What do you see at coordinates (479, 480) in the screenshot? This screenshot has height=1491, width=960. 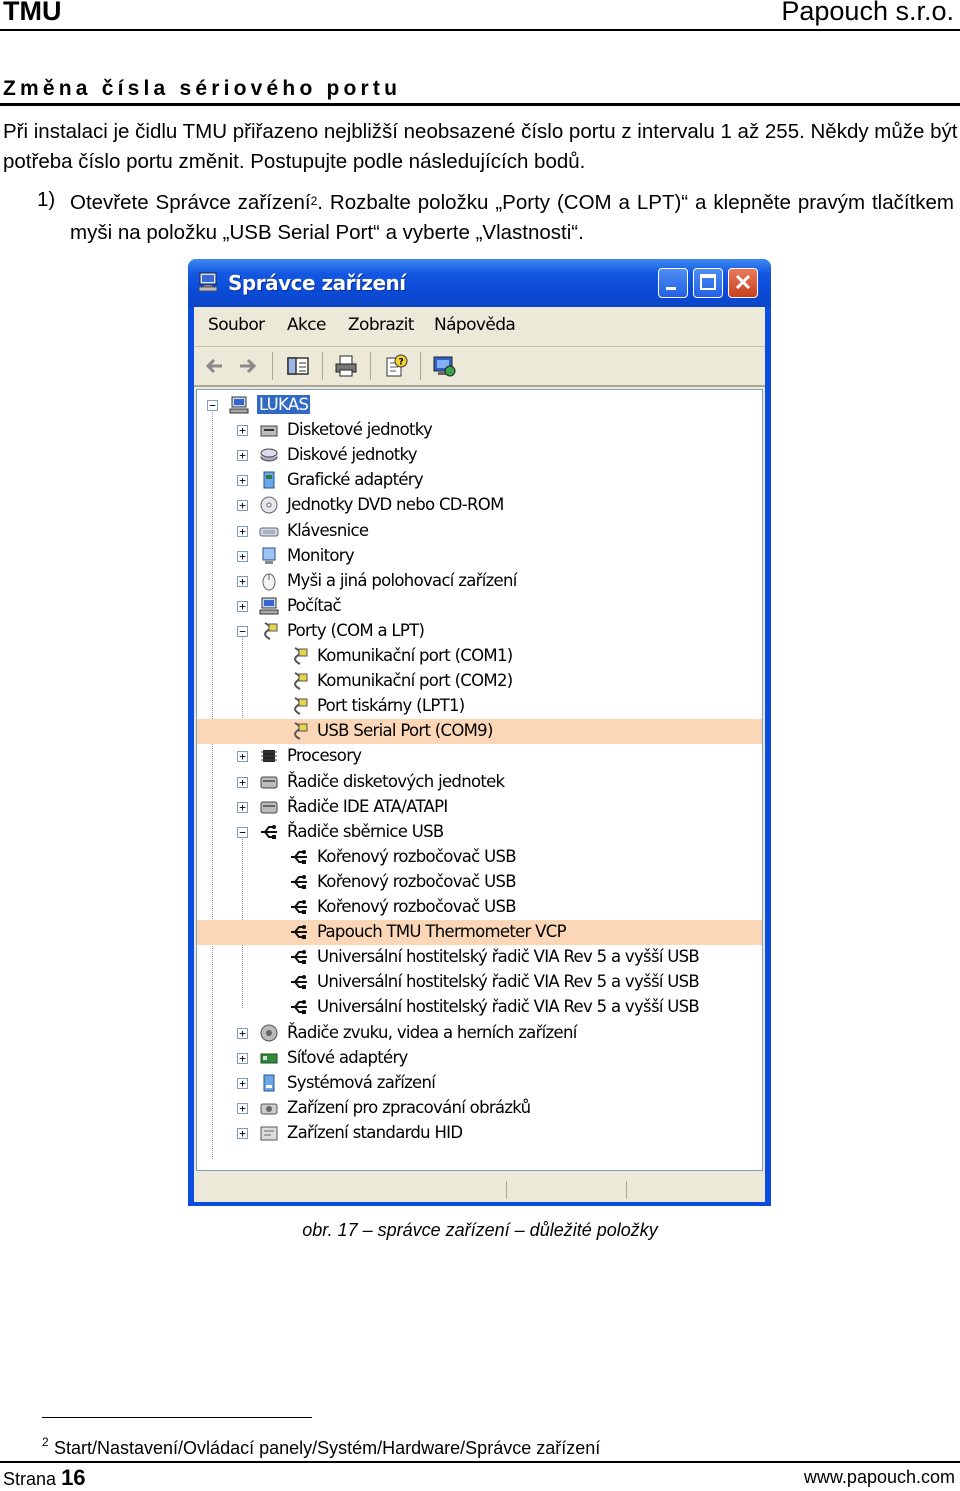 I see `tree-item: + Grafické adaptéry` at bounding box center [479, 480].